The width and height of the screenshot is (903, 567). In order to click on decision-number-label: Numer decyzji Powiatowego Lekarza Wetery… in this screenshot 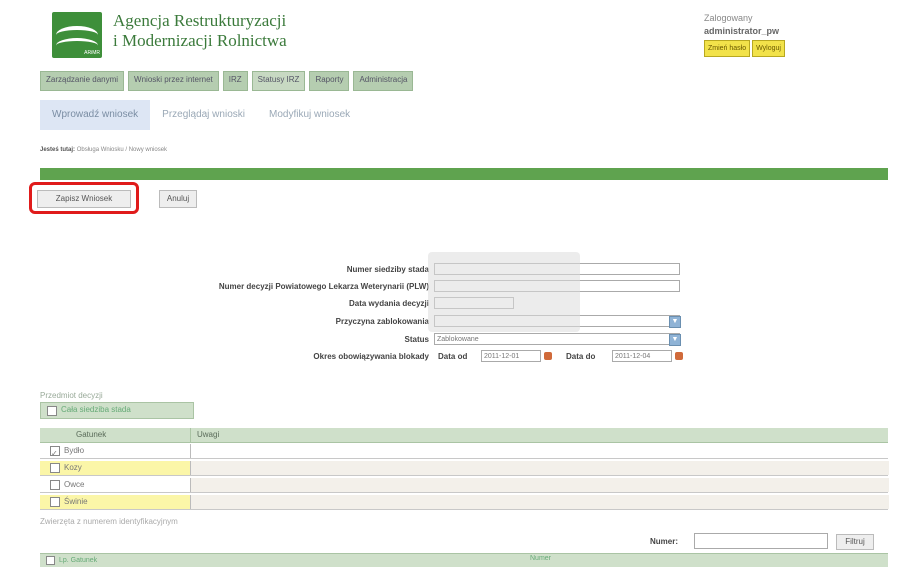, I will do `click(323, 286)`.